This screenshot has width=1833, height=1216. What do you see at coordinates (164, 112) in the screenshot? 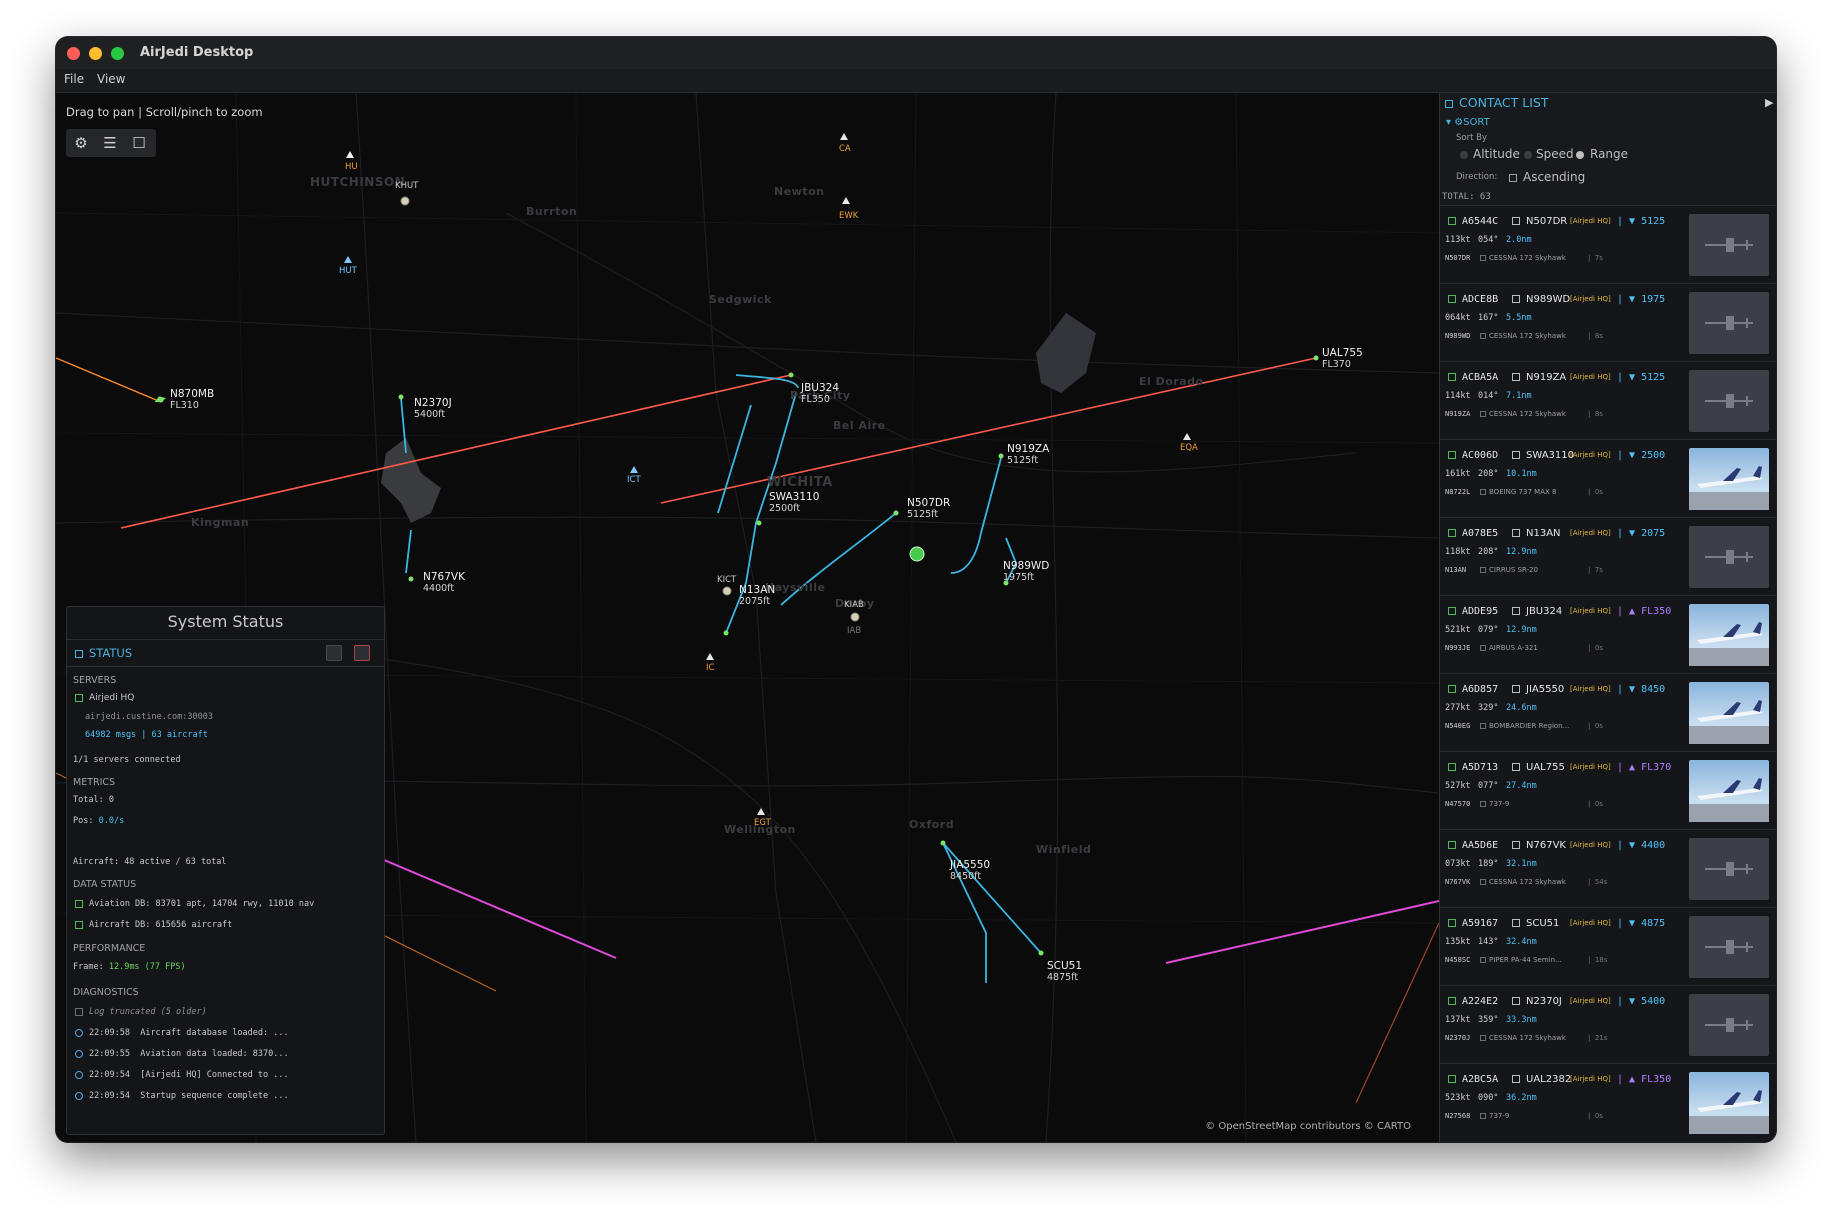
I see `map-hint: Drag to pan | Scroll/pinch to zoom` at bounding box center [164, 112].